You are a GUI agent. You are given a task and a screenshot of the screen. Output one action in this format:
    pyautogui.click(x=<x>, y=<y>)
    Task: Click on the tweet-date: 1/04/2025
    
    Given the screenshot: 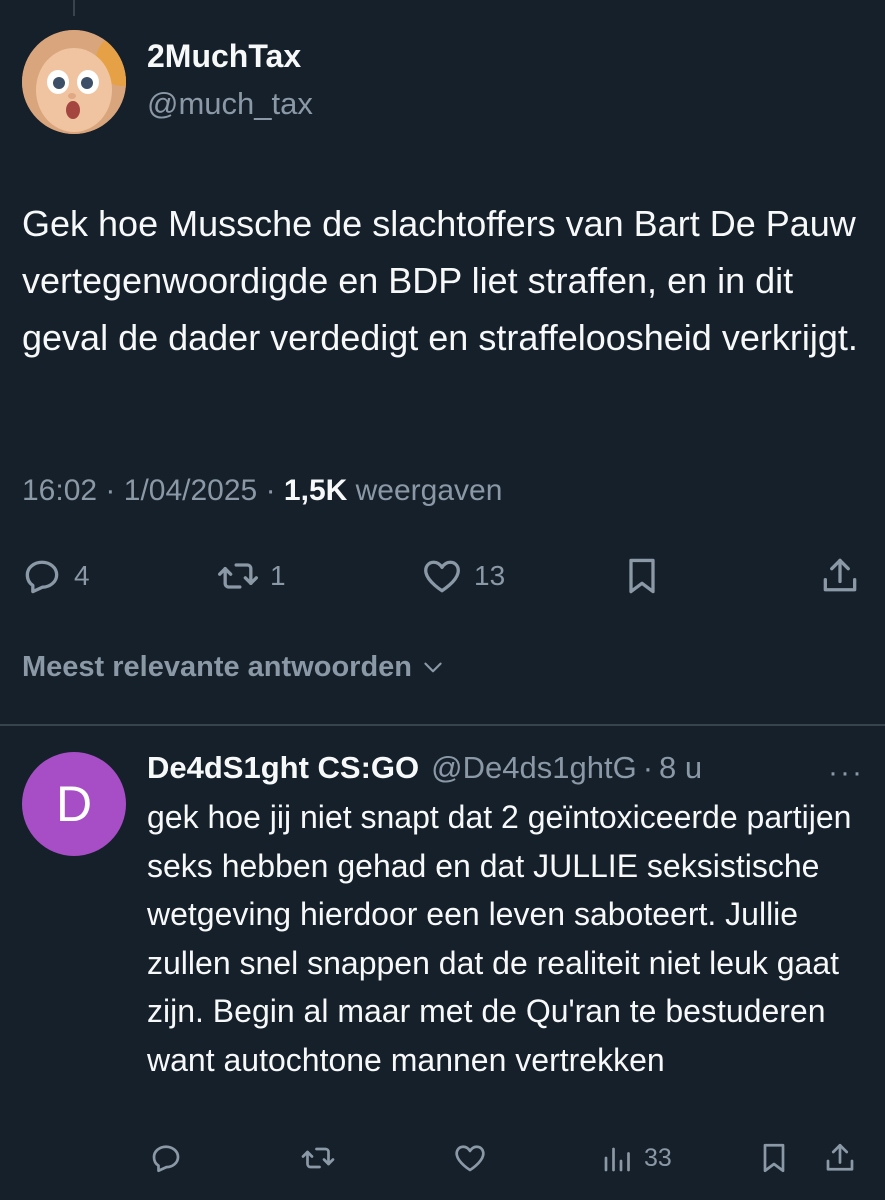 What is the action you would take?
    pyautogui.click(x=190, y=490)
    